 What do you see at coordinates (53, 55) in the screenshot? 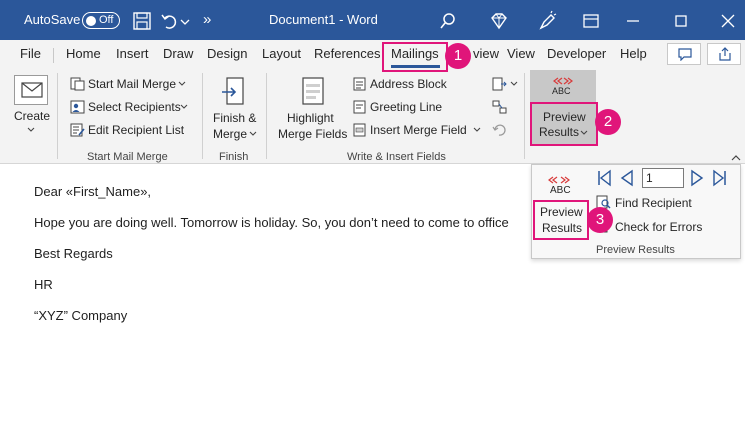
I see `tab-divider` at bounding box center [53, 55].